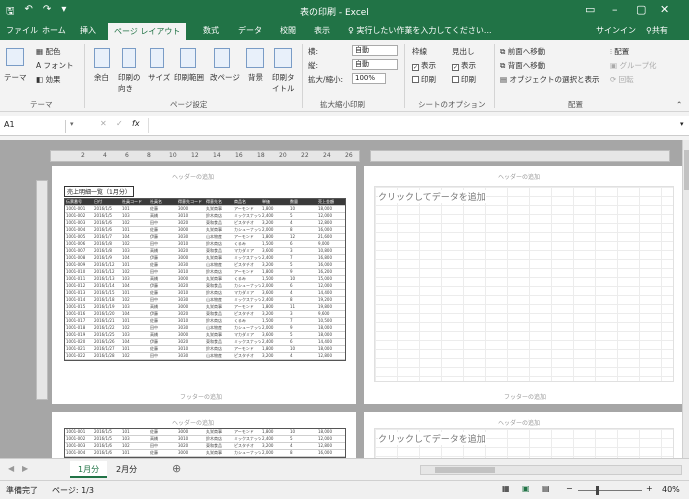 This screenshot has height=499, width=689. What do you see at coordinates (159, 77) in the screenshot?
I see `size-button: サイズ` at bounding box center [159, 77].